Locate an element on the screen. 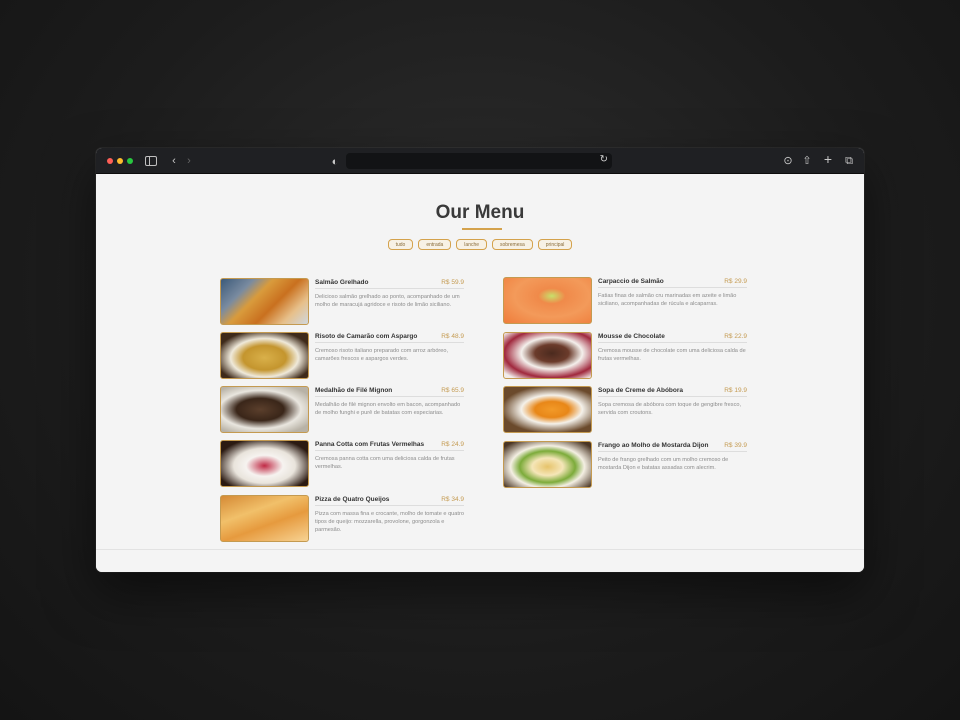 This screenshot has height=720, width=960. tabs-overview-icon: ⧉ is located at coordinates (849, 161).